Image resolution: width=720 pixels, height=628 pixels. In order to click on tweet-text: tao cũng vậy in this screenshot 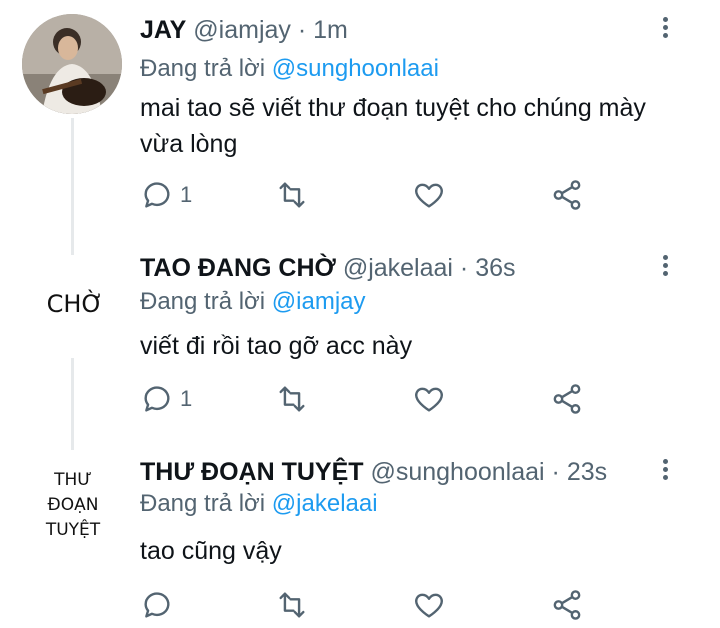, I will do `click(211, 551)`.